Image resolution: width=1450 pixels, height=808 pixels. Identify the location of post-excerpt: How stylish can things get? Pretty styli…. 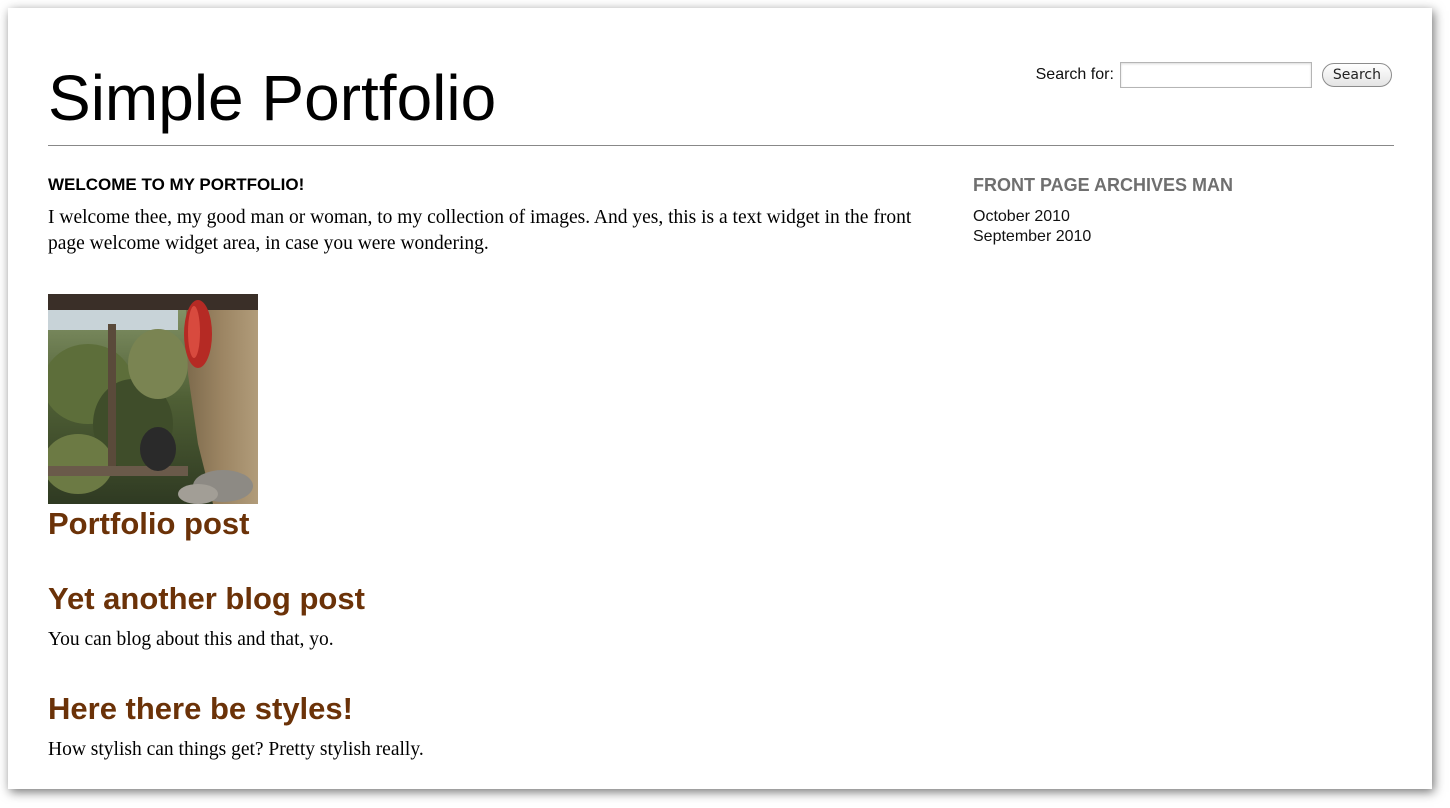
(236, 749).